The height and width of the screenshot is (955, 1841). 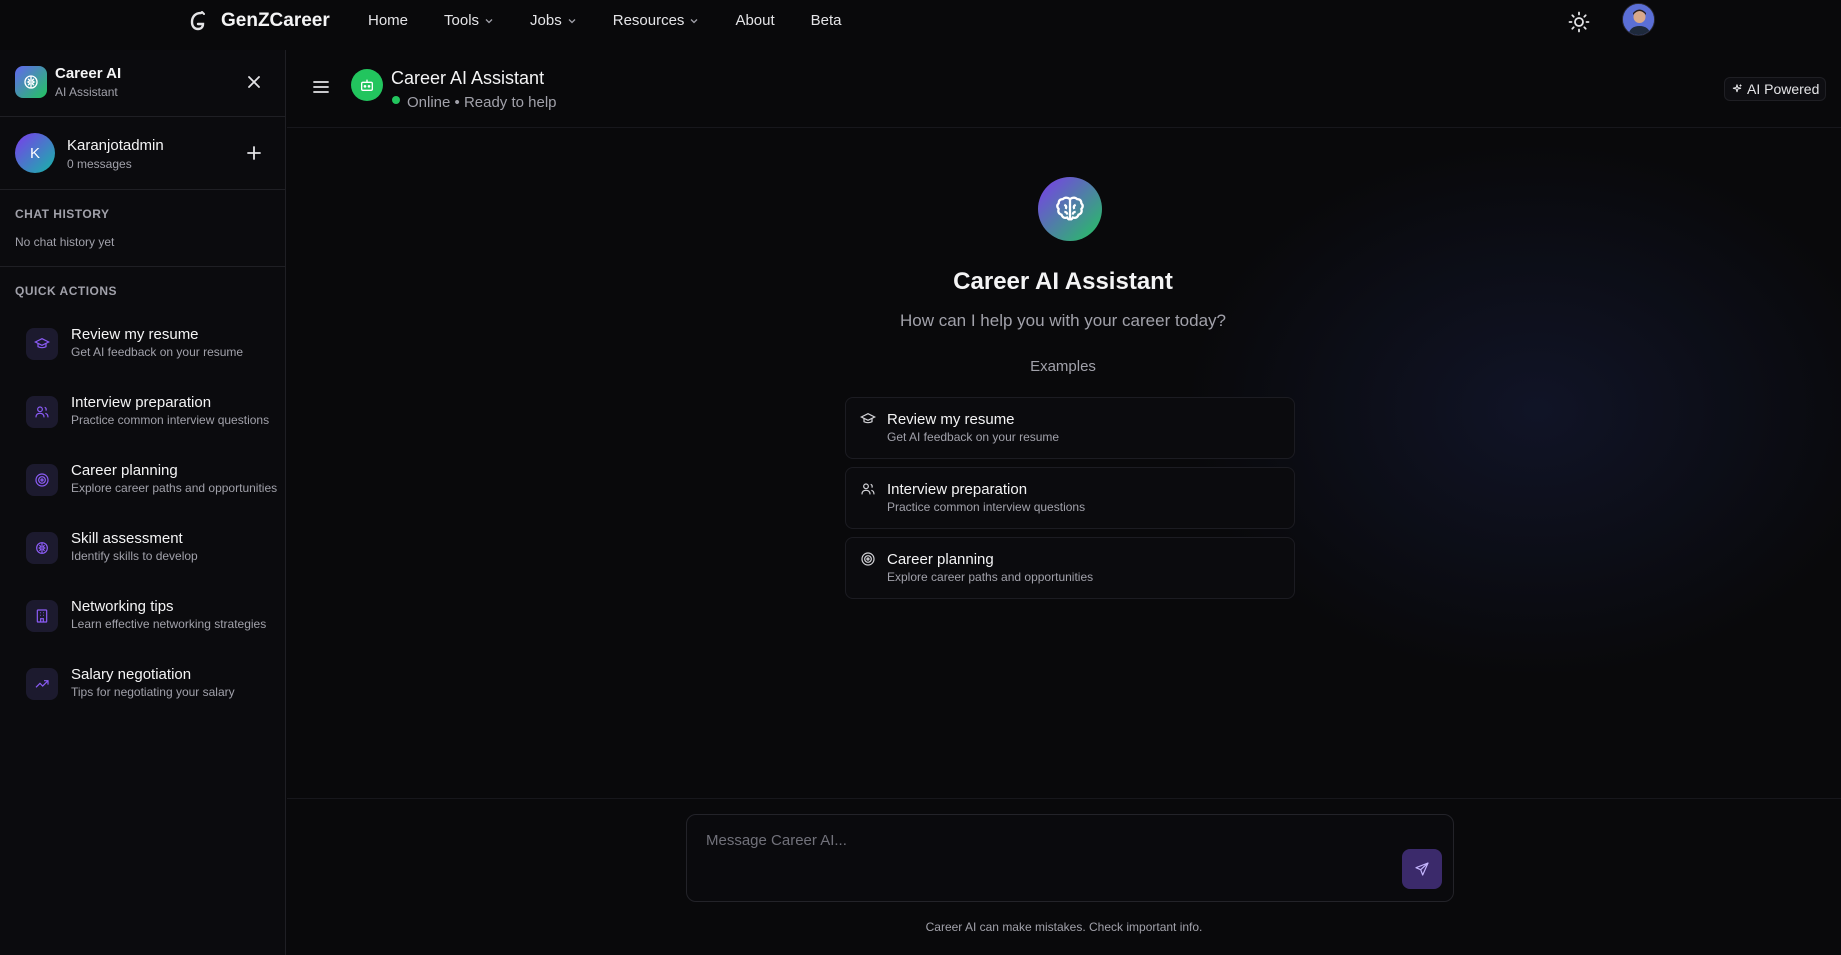 I want to click on nav-tools-dropdown: Tools, so click(x=469, y=20).